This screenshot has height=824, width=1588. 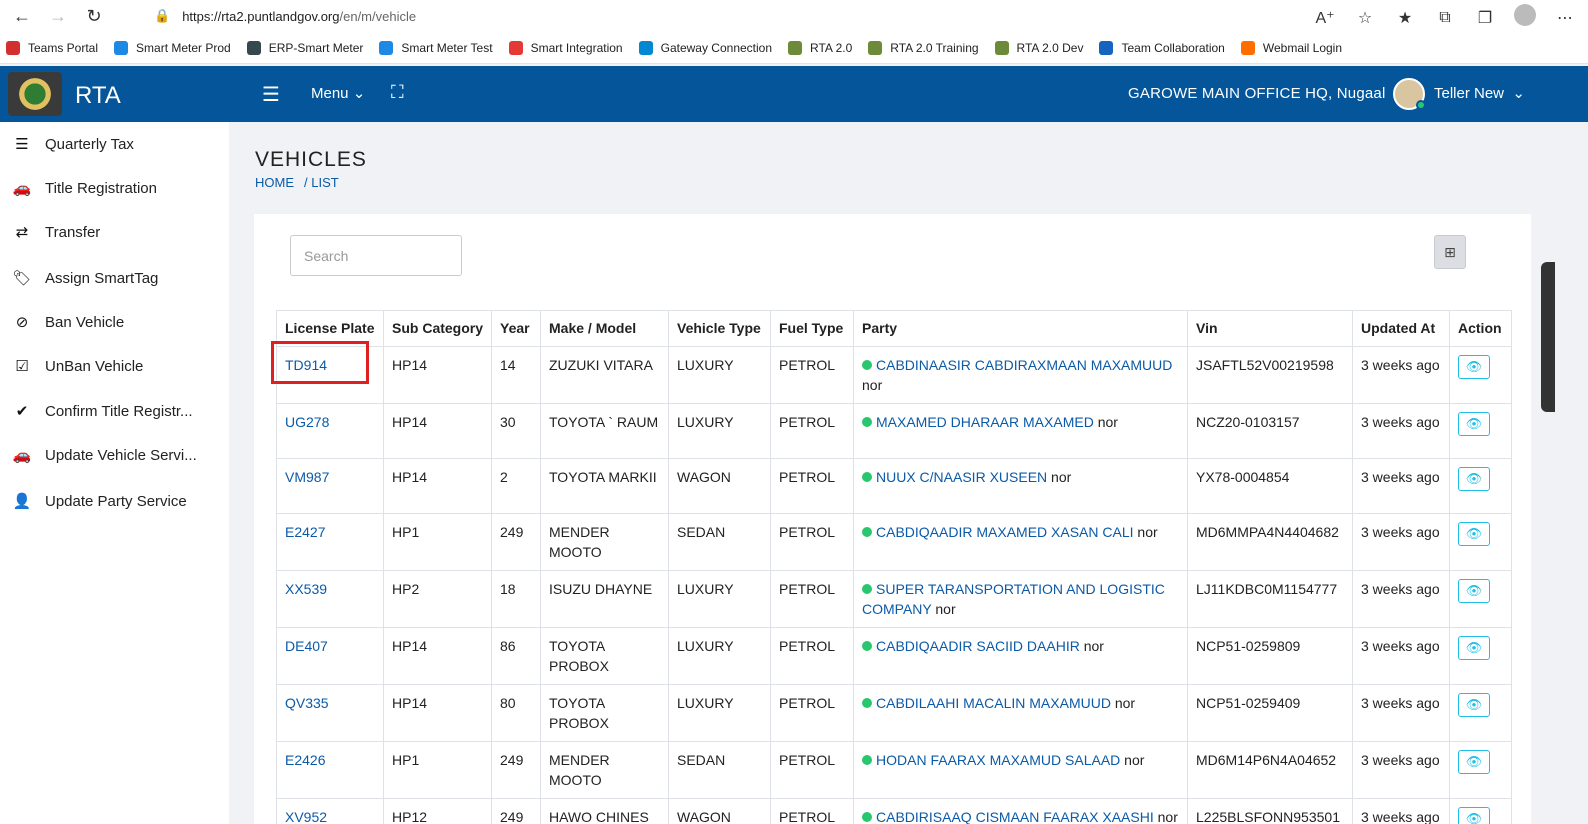 What do you see at coordinates (436, 47) in the screenshot?
I see `bookmark-item: Smart Meter Test` at bounding box center [436, 47].